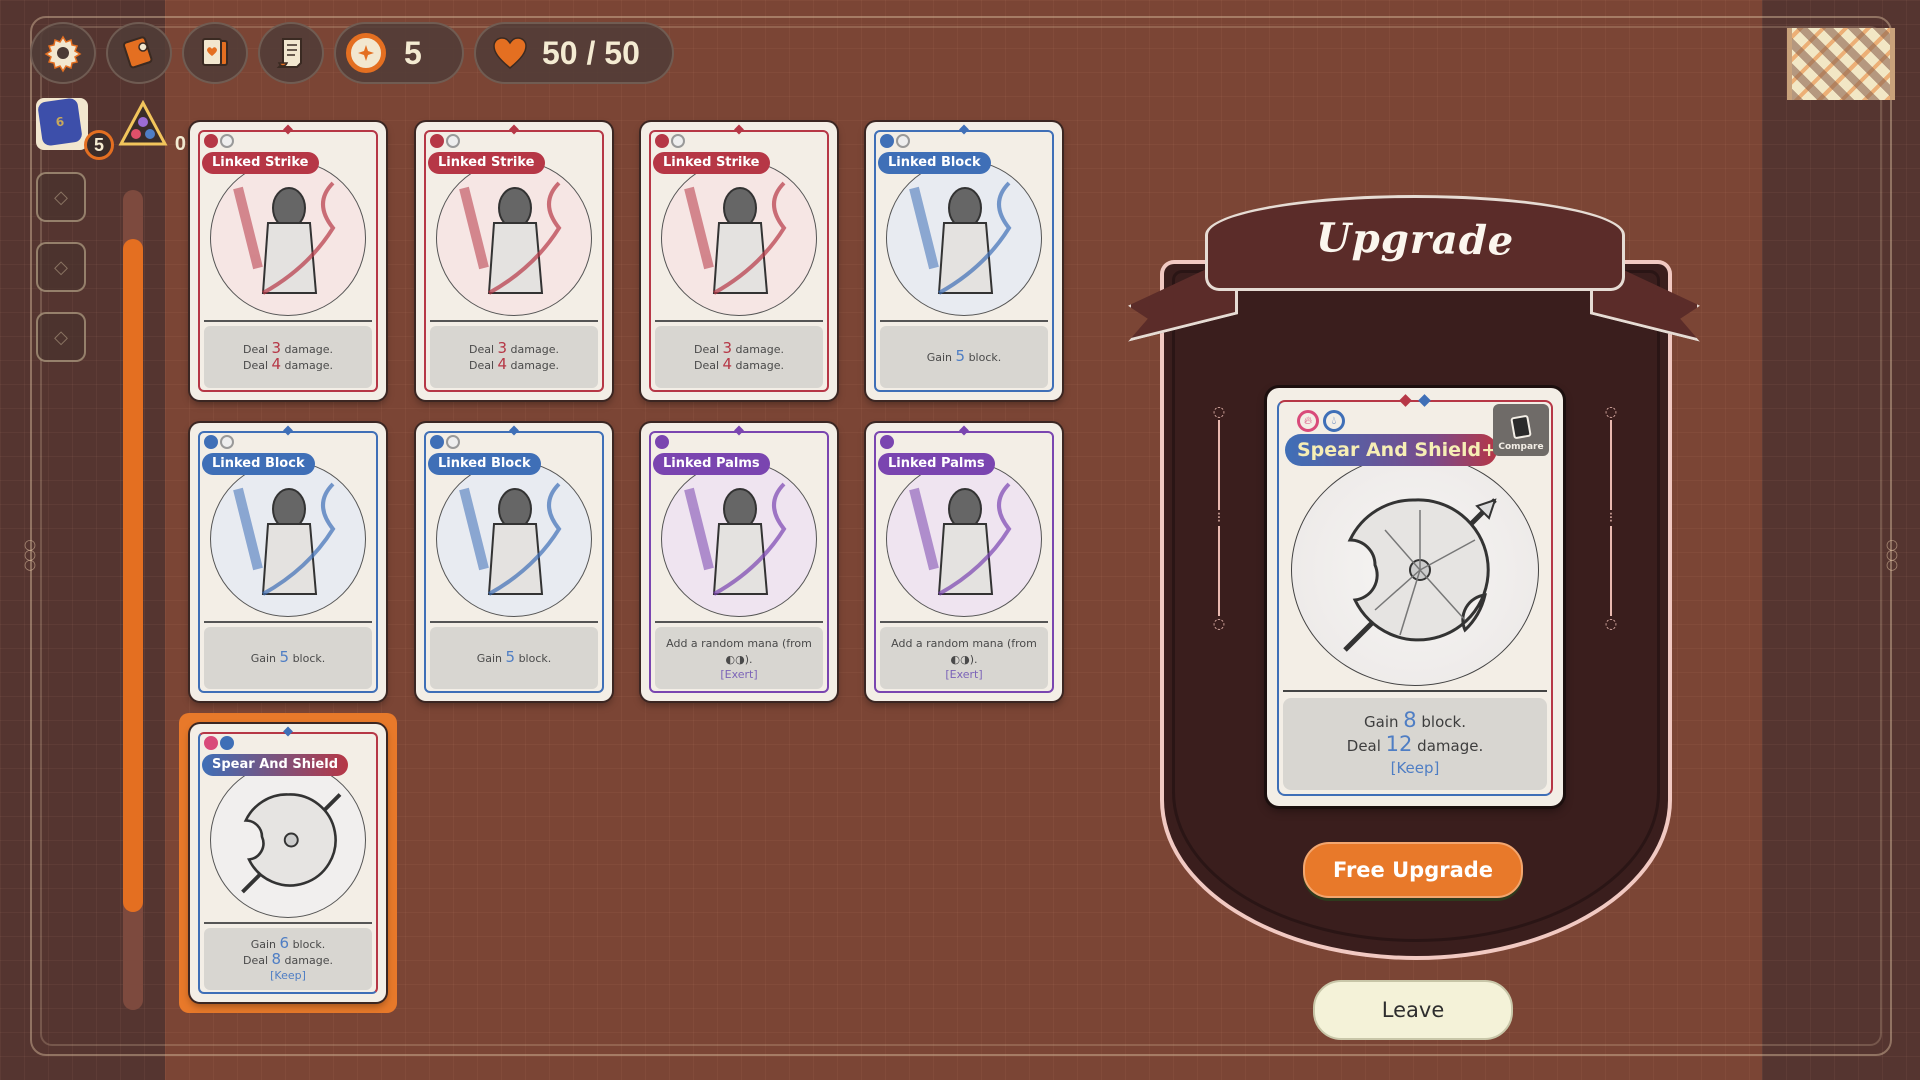 The image size is (1920, 1080). Describe the element at coordinates (1308, 421) in the screenshot. I see `fire-mana-icon: 🔥︎` at that location.